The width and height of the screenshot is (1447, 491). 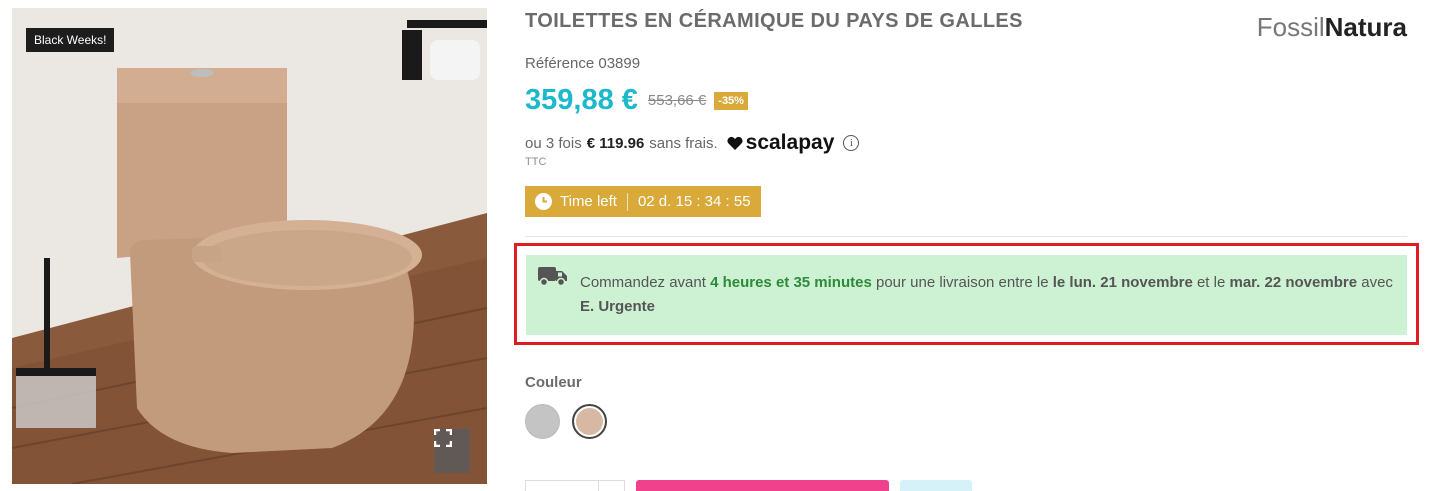 I want to click on promo-badge: Black Weeks!, so click(x=70, y=40).